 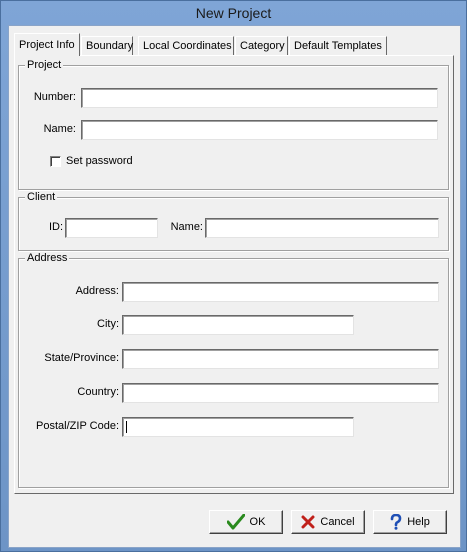 What do you see at coordinates (81, 358) in the screenshot?
I see `state-province-label: State/Province:` at bounding box center [81, 358].